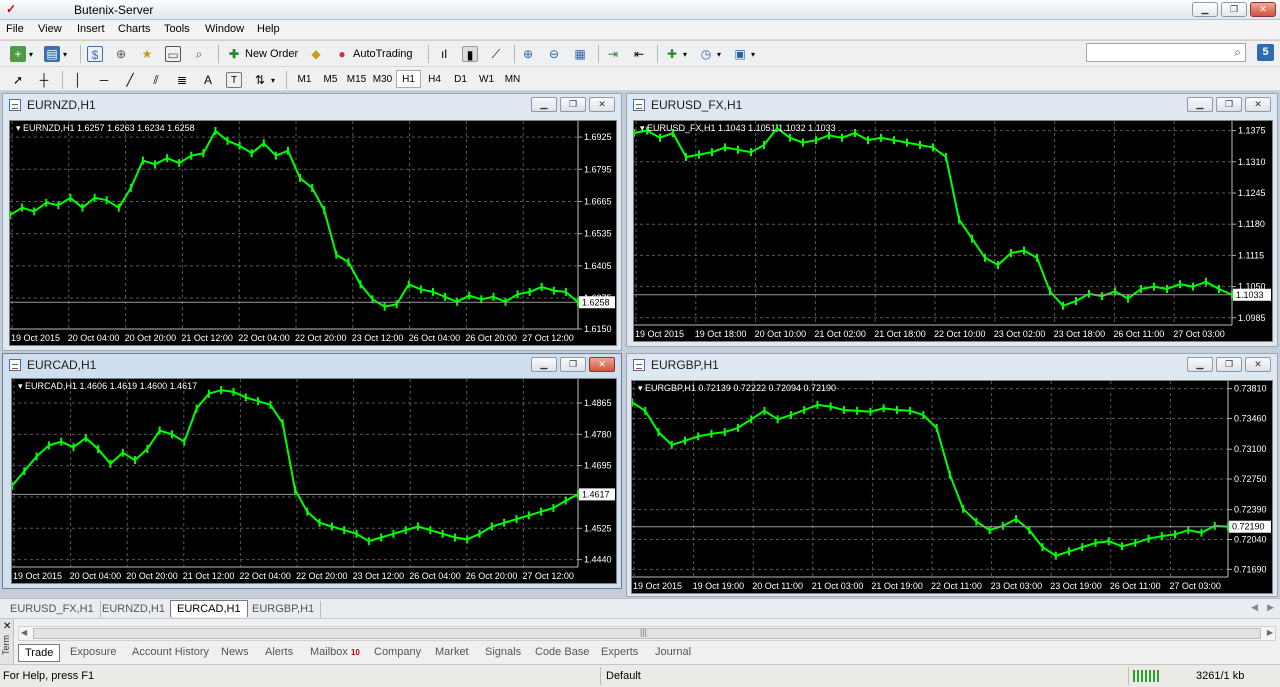 This screenshot has width=1280, height=687. What do you see at coordinates (147, 54) in the screenshot?
I see `navigator-button: ★` at bounding box center [147, 54].